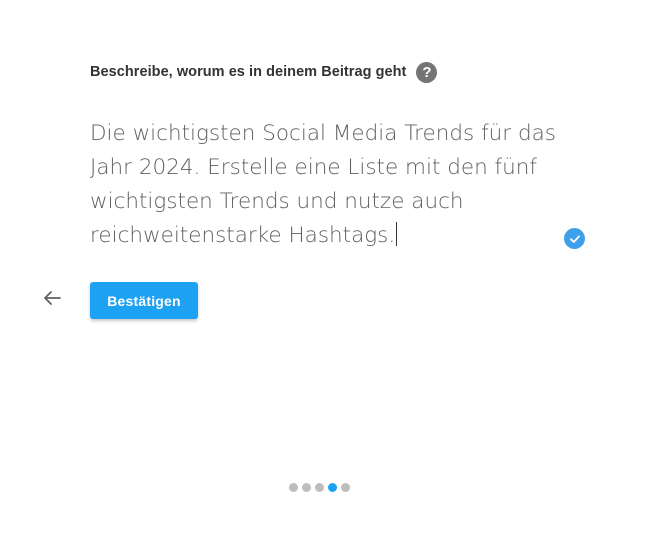 Image resolution: width=660 pixels, height=533 pixels. I want to click on check-circle-icon, so click(574, 238).